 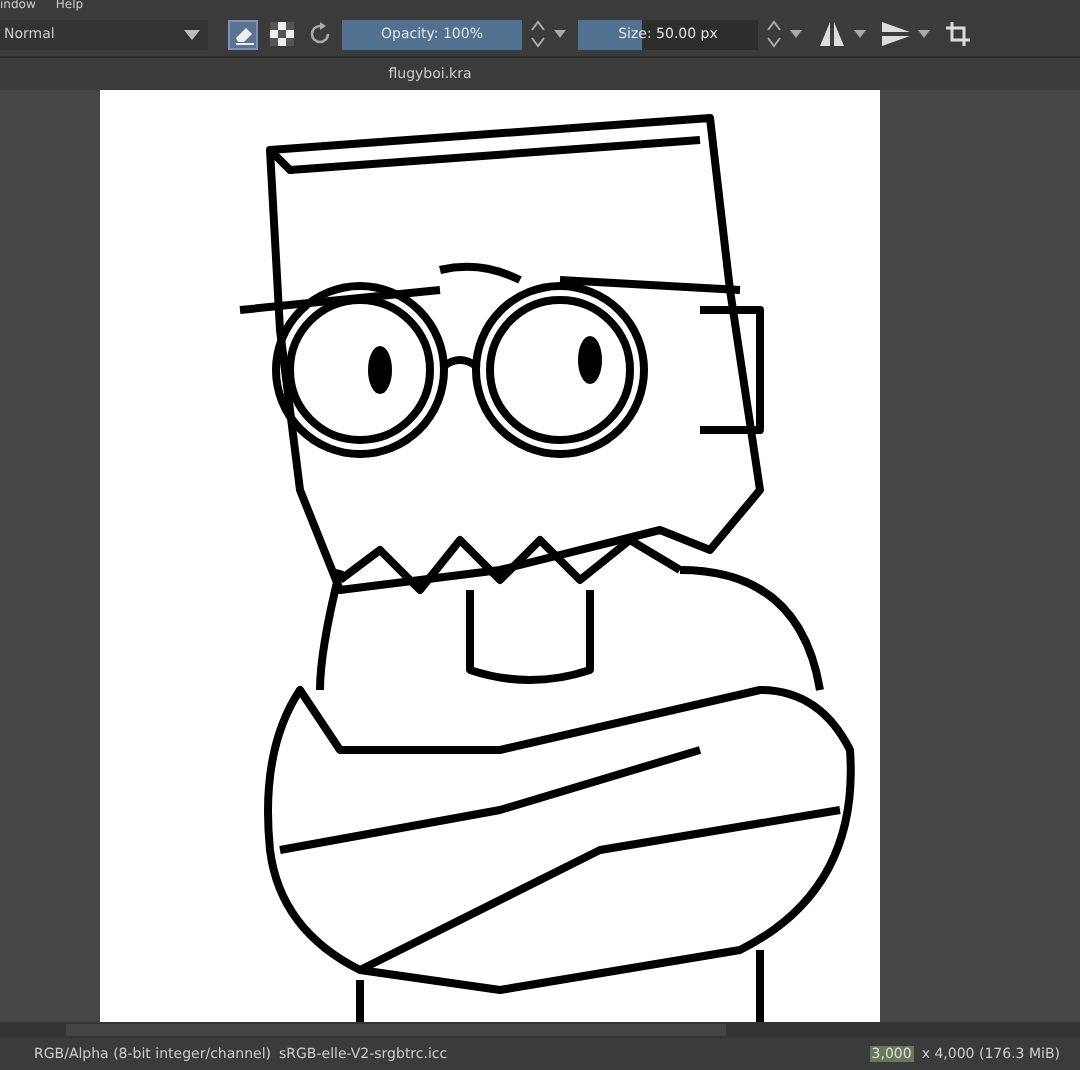 What do you see at coordinates (958, 34) in the screenshot?
I see `crop-icon` at bounding box center [958, 34].